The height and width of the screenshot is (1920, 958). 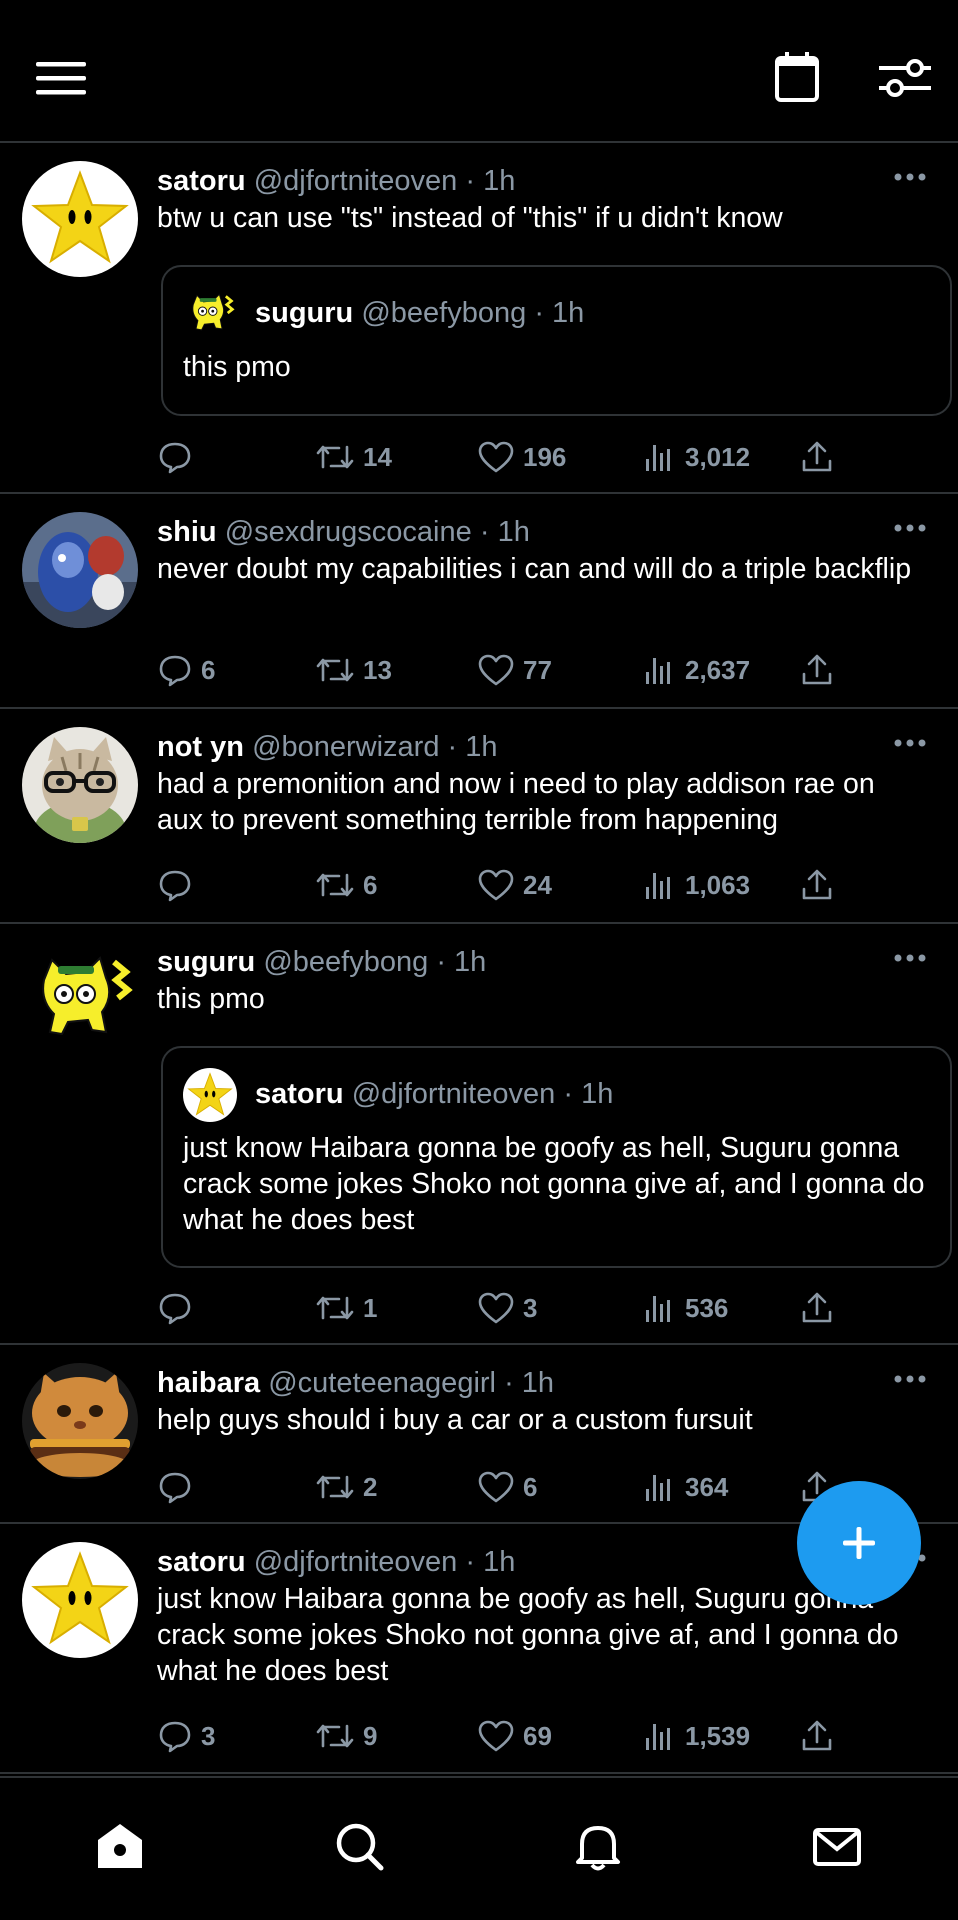 What do you see at coordinates (346, 1308) in the screenshot?
I see `repost-button: 1` at bounding box center [346, 1308].